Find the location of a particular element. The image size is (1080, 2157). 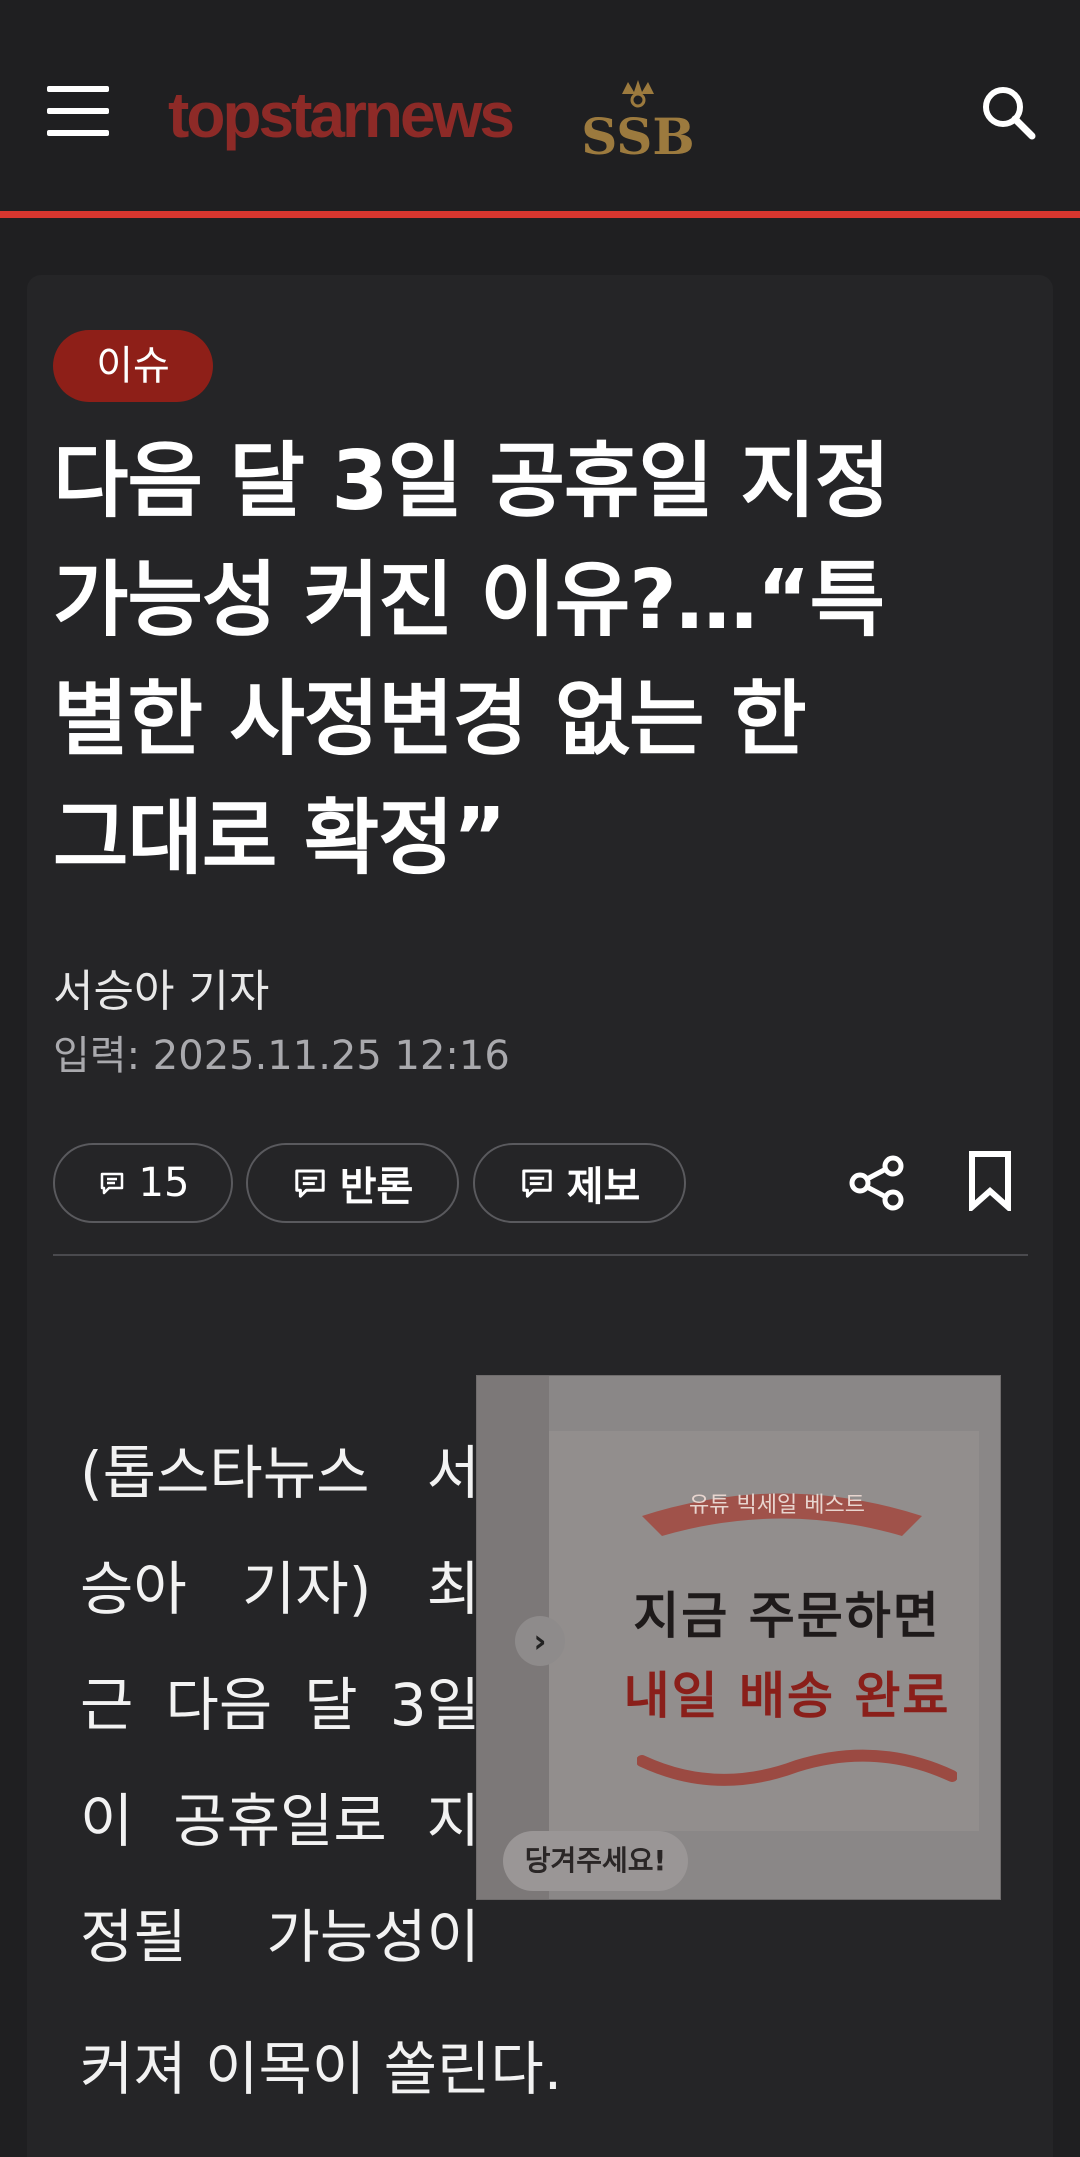

ribbon-graphic is located at coordinates (797, 1767).